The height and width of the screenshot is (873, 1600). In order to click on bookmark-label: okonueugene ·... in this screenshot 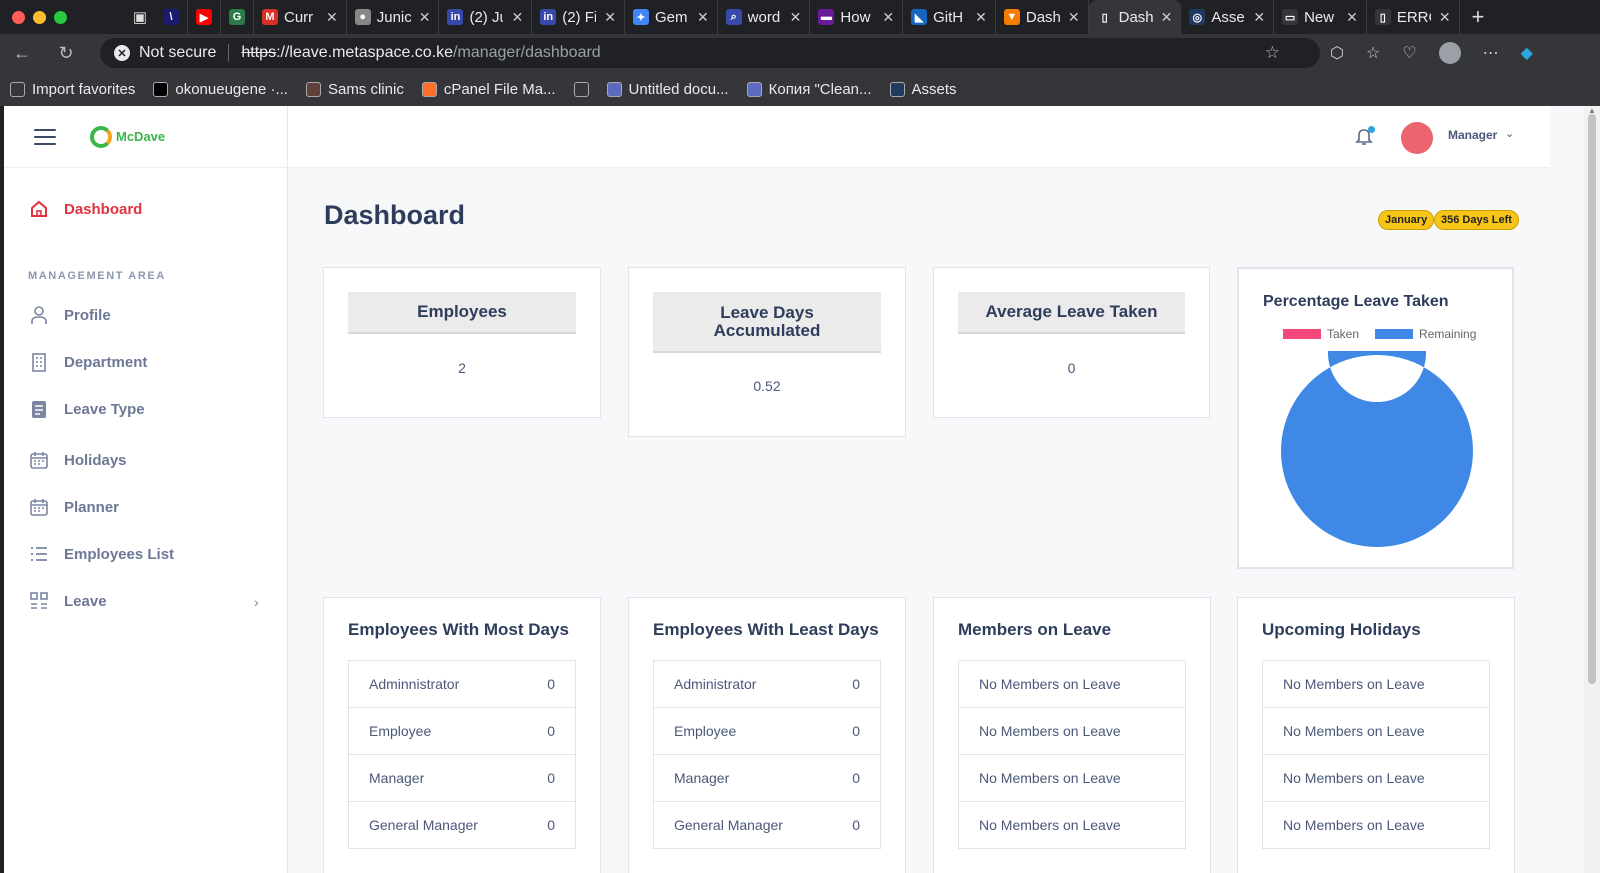, I will do `click(231, 89)`.